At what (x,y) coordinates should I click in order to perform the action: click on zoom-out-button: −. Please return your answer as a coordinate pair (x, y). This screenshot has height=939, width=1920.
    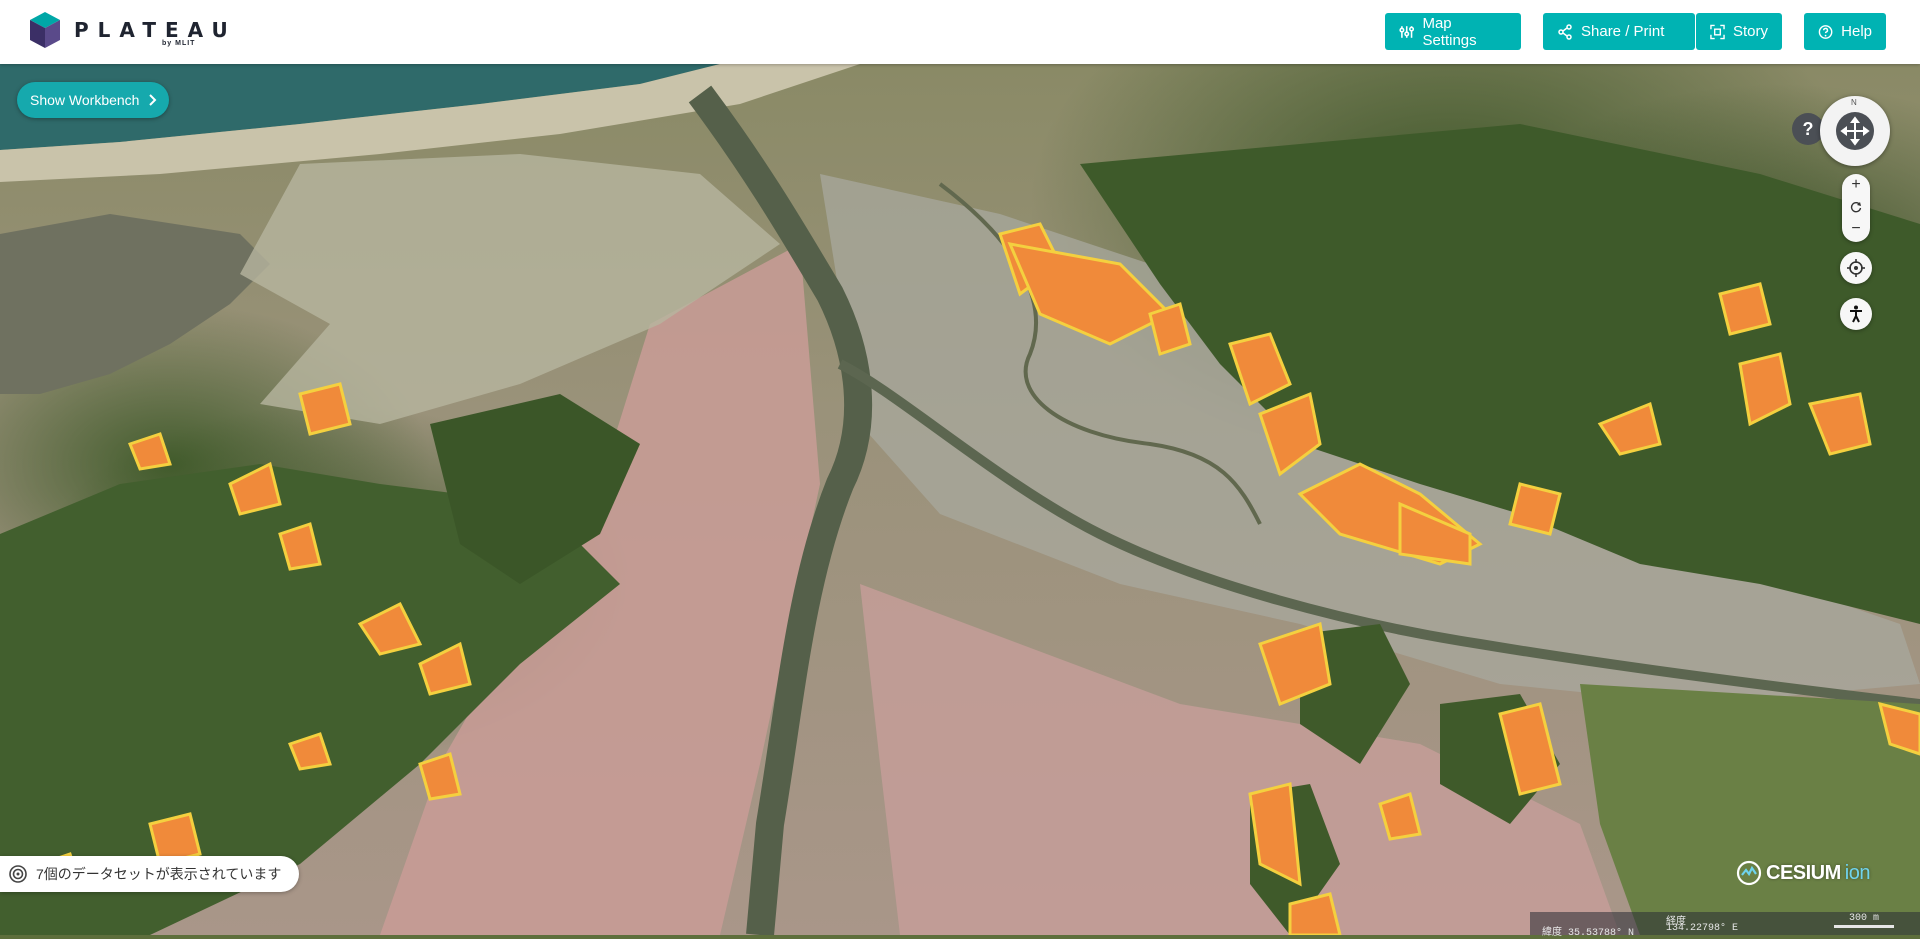
    Looking at the image, I should click on (1856, 229).